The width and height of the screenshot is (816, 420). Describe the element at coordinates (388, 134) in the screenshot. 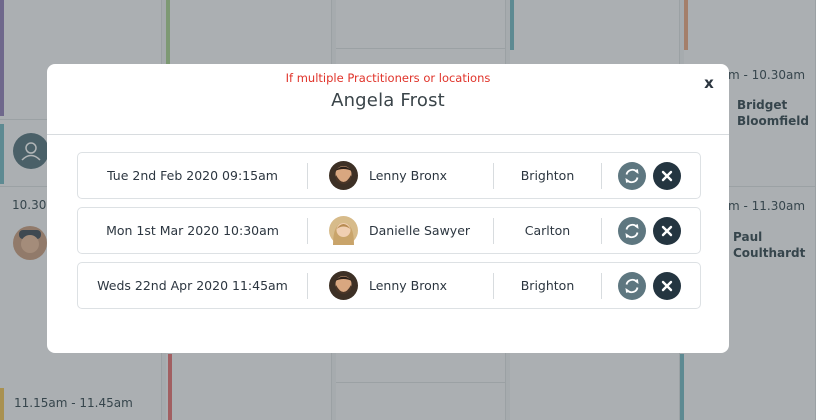

I see `modal-divider` at that location.